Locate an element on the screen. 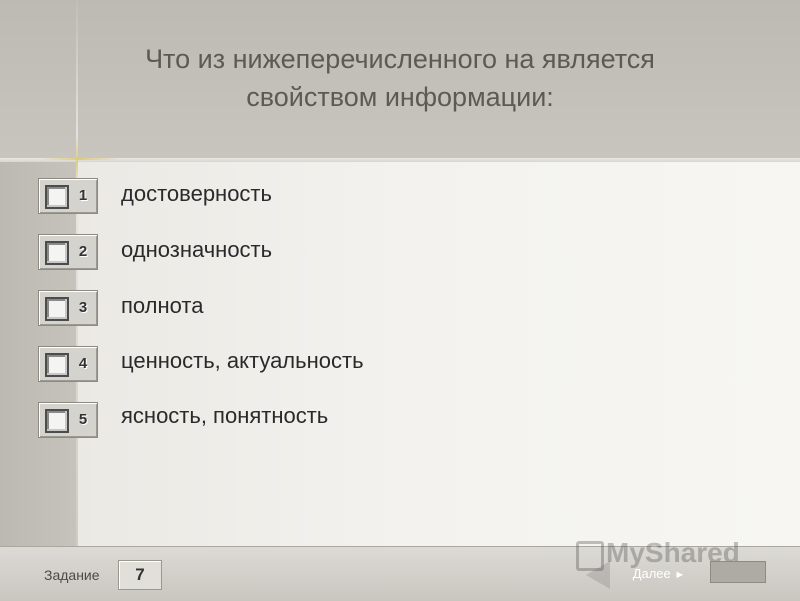 This screenshot has width=800, height=601. sparkle-horizontal is located at coordinates (80, 159).